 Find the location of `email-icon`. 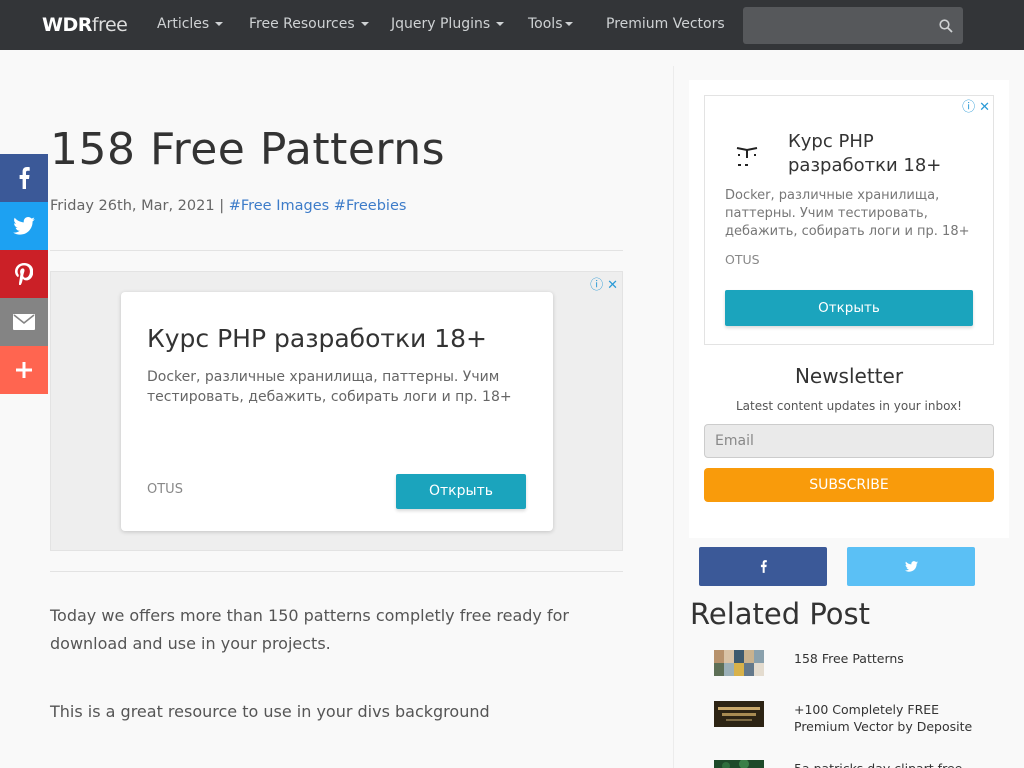

email-icon is located at coordinates (24, 322).